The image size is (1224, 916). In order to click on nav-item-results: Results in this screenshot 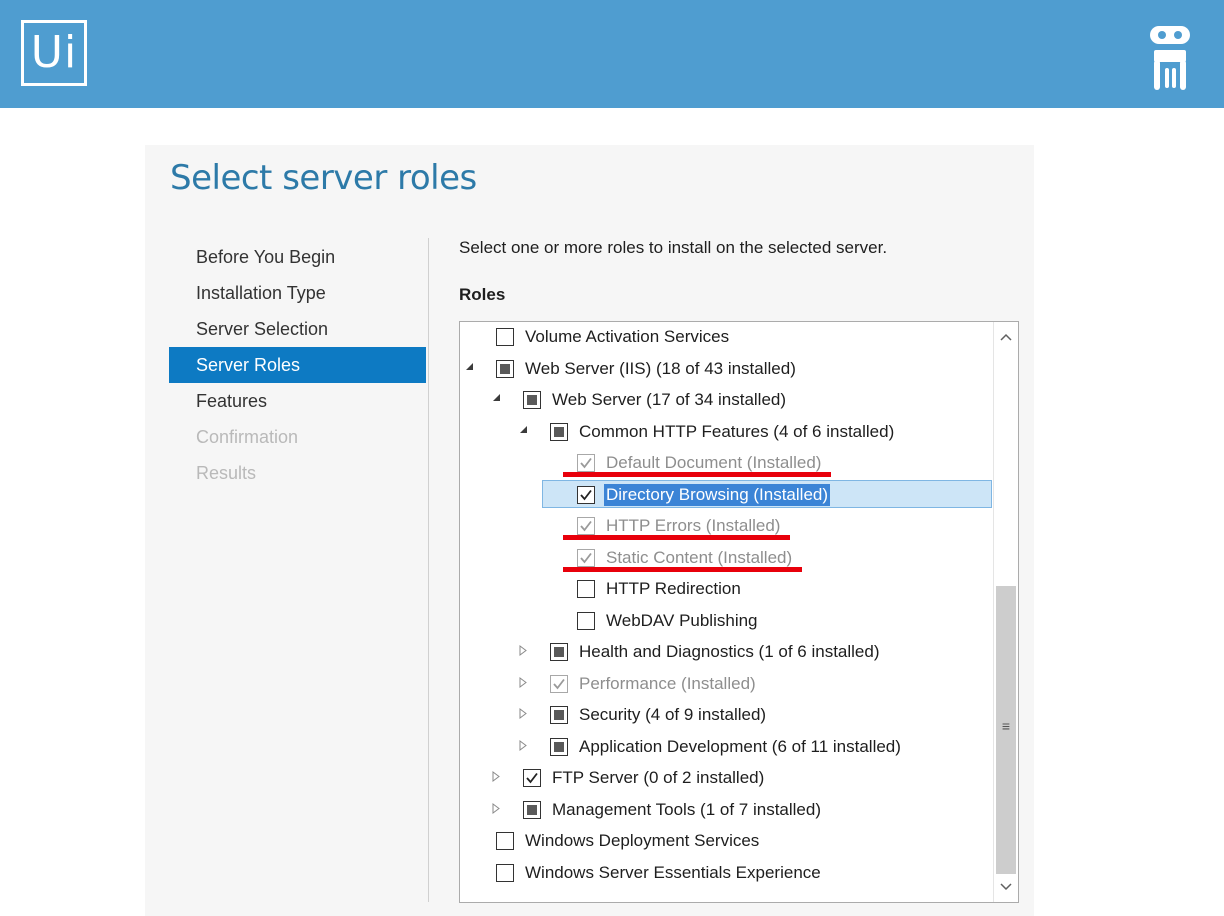, I will do `click(226, 473)`.